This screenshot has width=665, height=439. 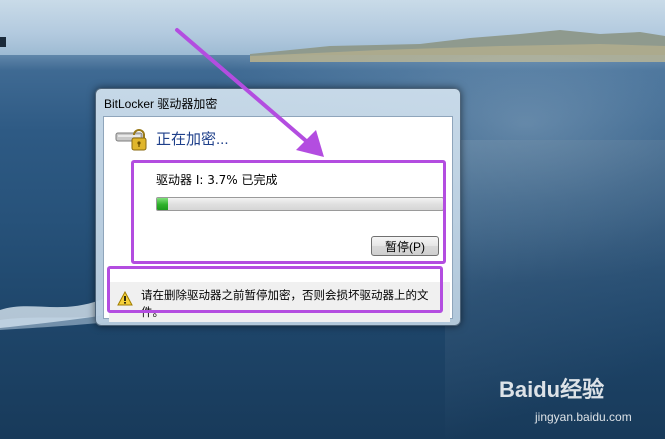 I want to click on highlight-box-progress, so click(x=288, y=212).